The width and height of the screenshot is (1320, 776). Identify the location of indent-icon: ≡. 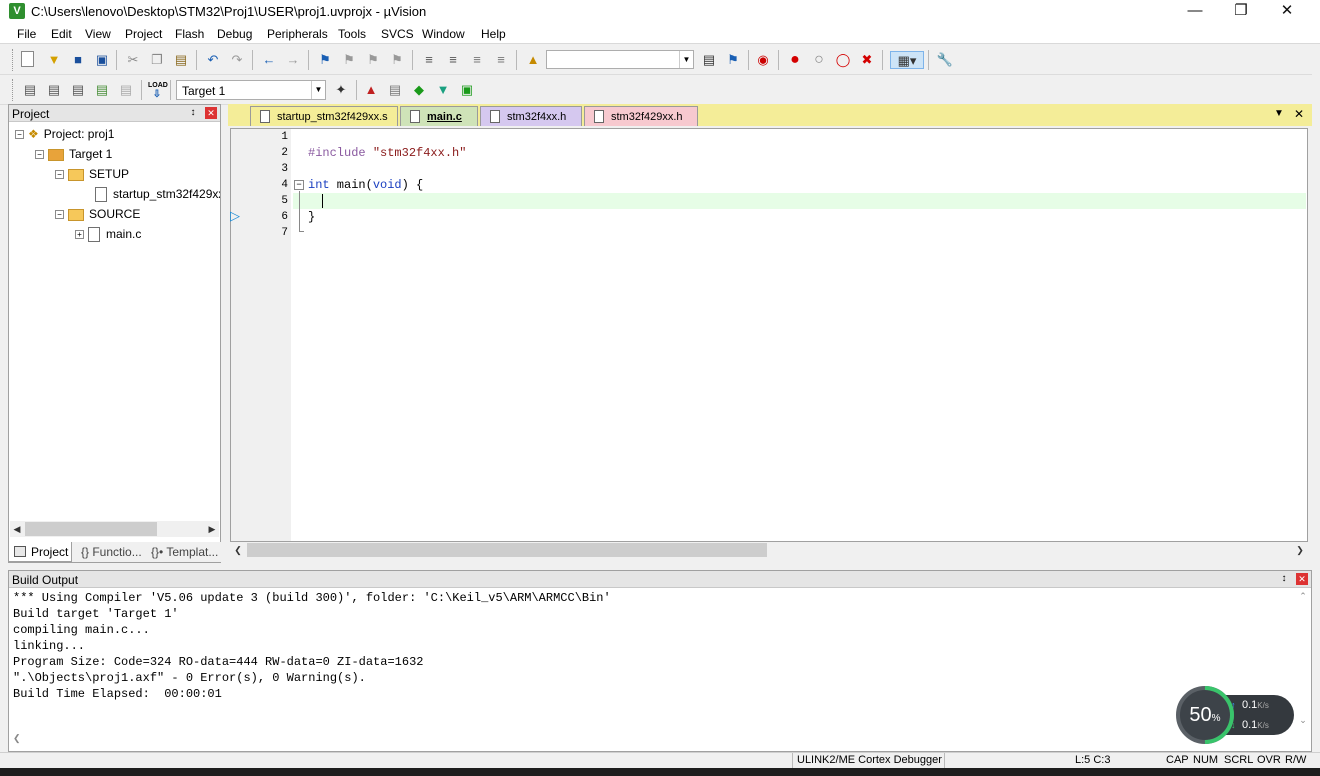
(429, 60).